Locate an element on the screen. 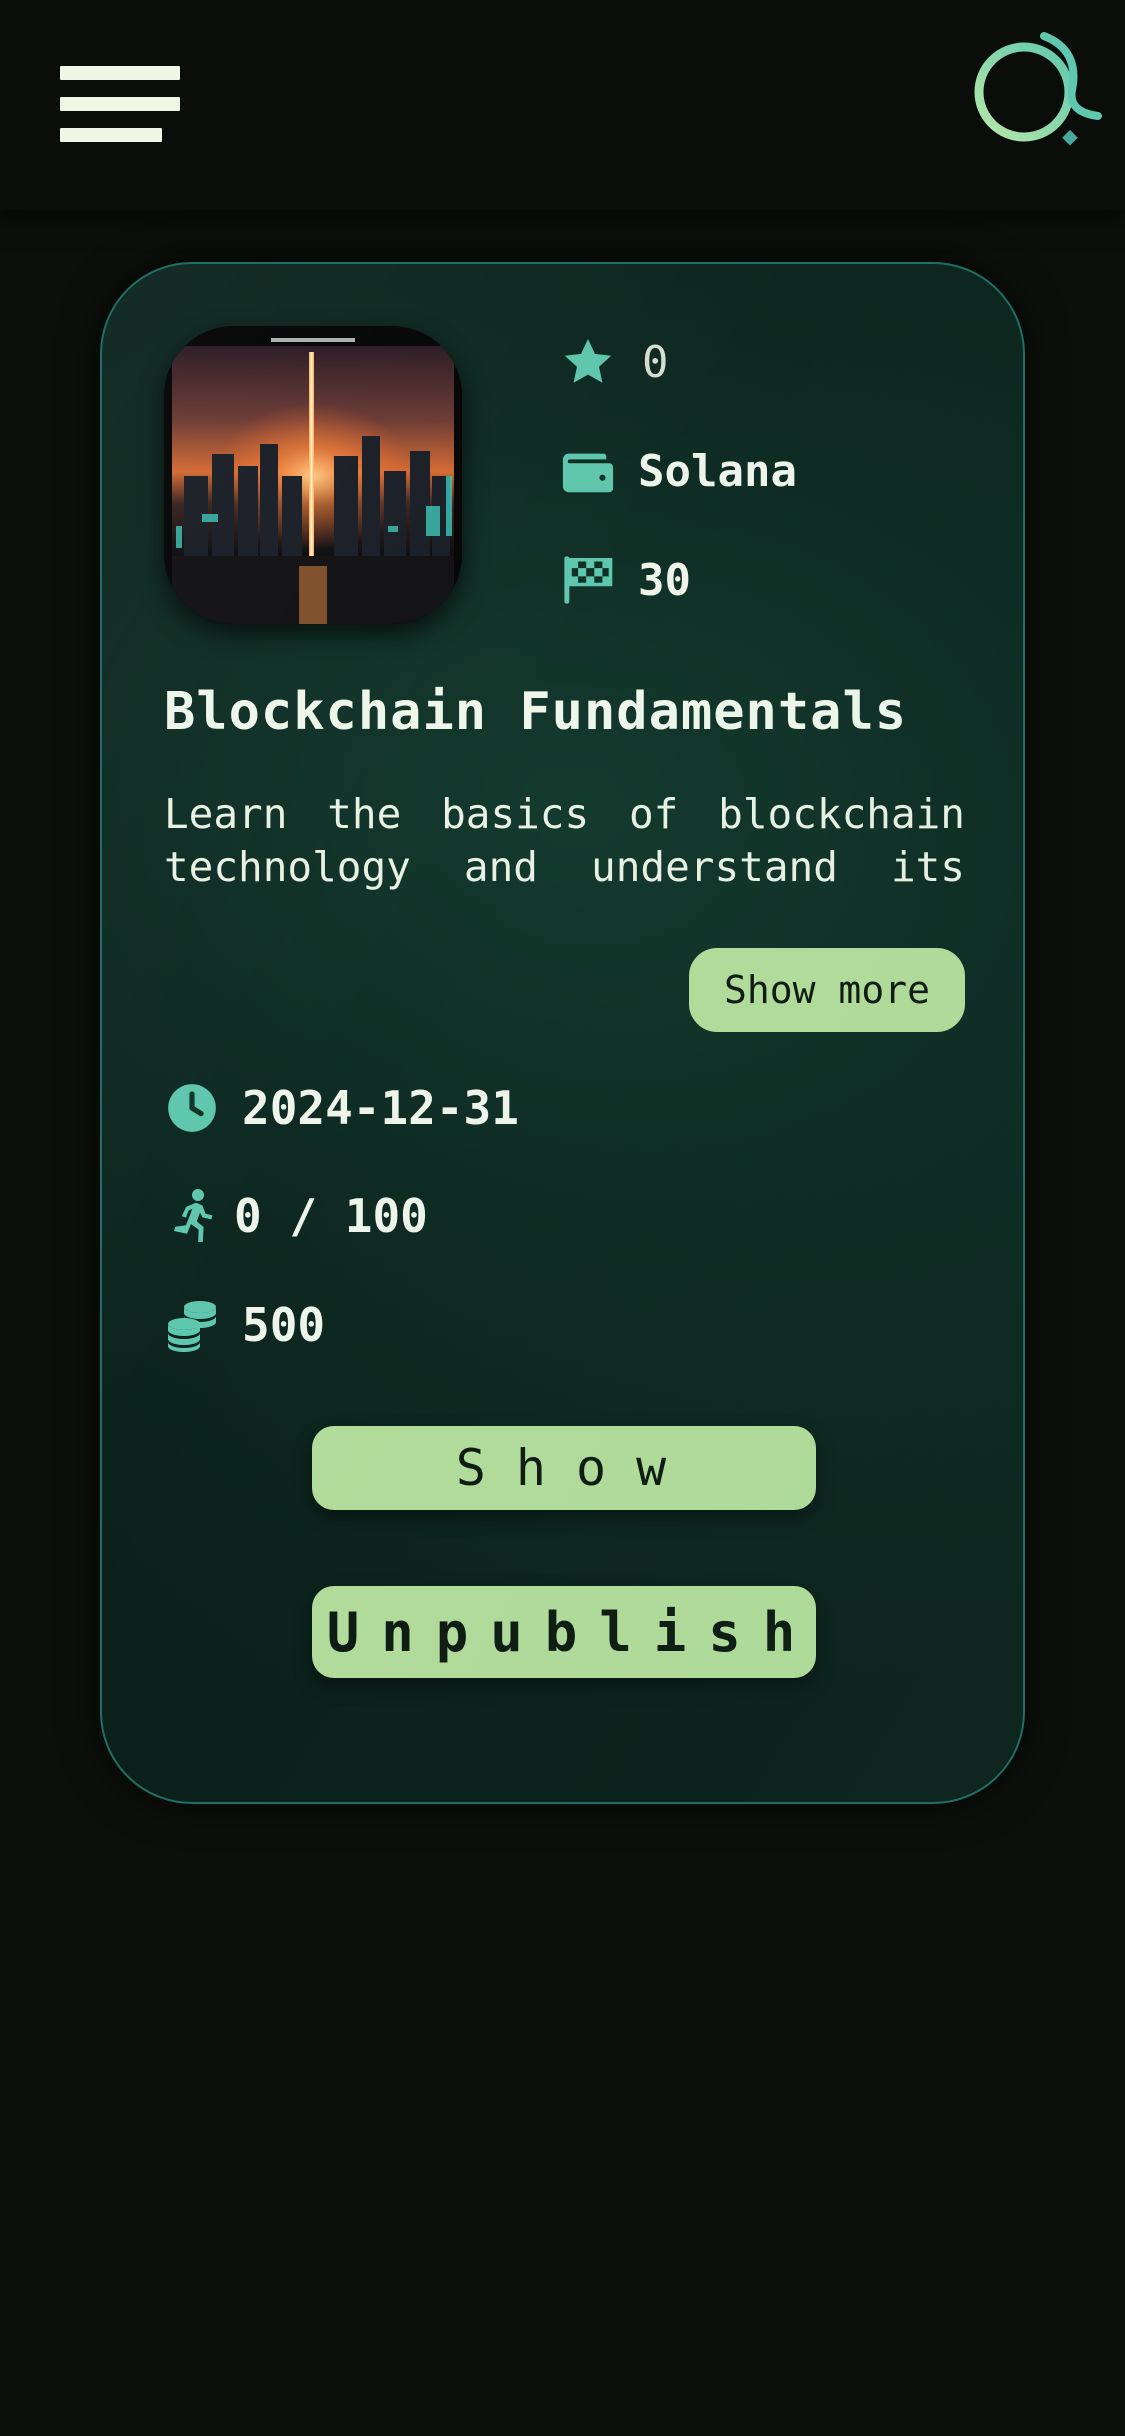 The width and height of the screenshot is (1125, 2436). wallet-icon is located at coordinates (588, 471).